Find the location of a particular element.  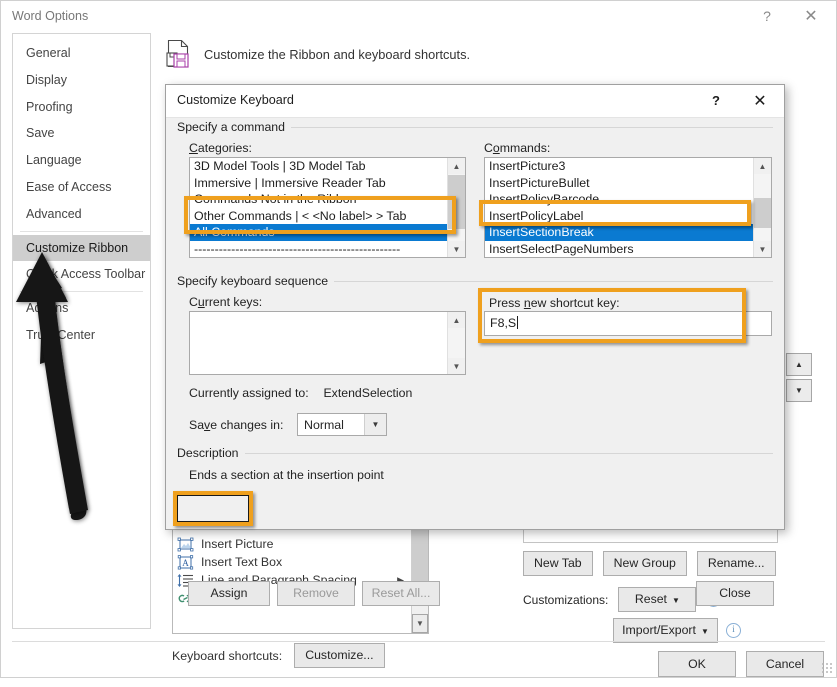

sidebar-item-ease-of-access: Ease of Access is located at coordinates (81, 187).